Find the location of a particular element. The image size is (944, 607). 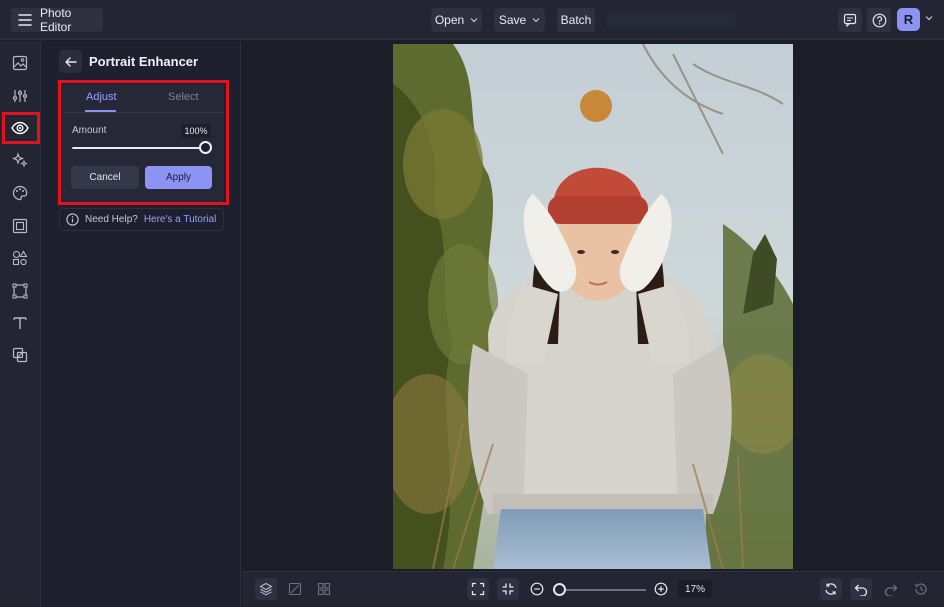

zoom-slider-thumb is located at coordinates (559, 589).